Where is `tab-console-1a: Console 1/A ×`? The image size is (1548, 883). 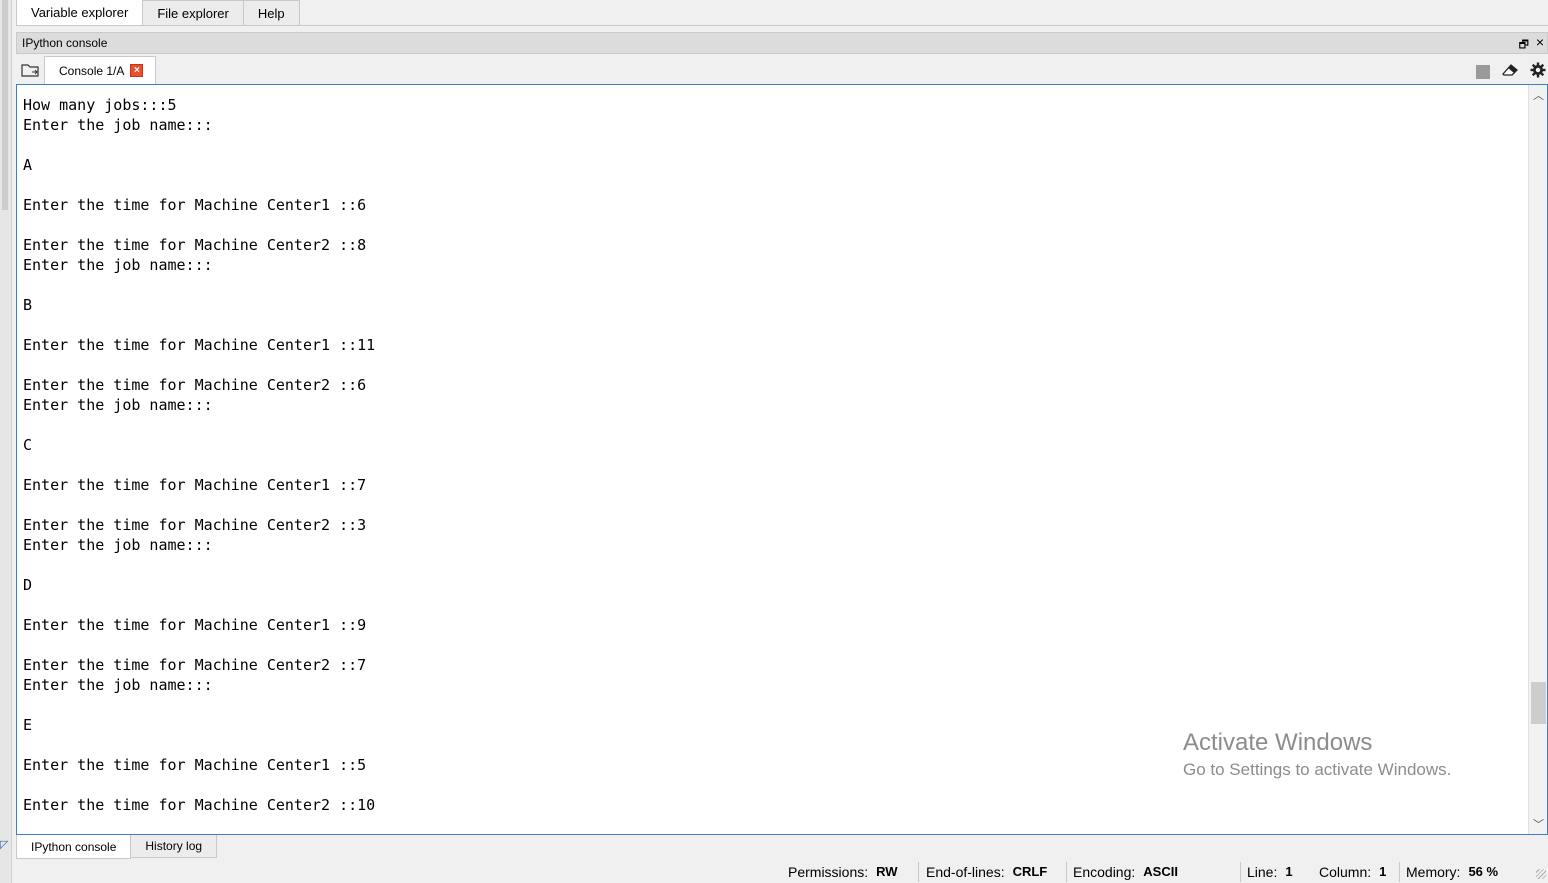 tab-console-1a: Console 1/A × is located at coordinates (100, 70).